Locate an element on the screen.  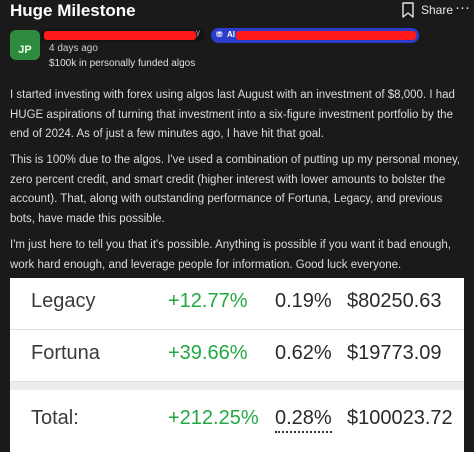
portfolio-row: Legacy +12.77% 0.19% $80250.63 is located at coordinates (237, 304).